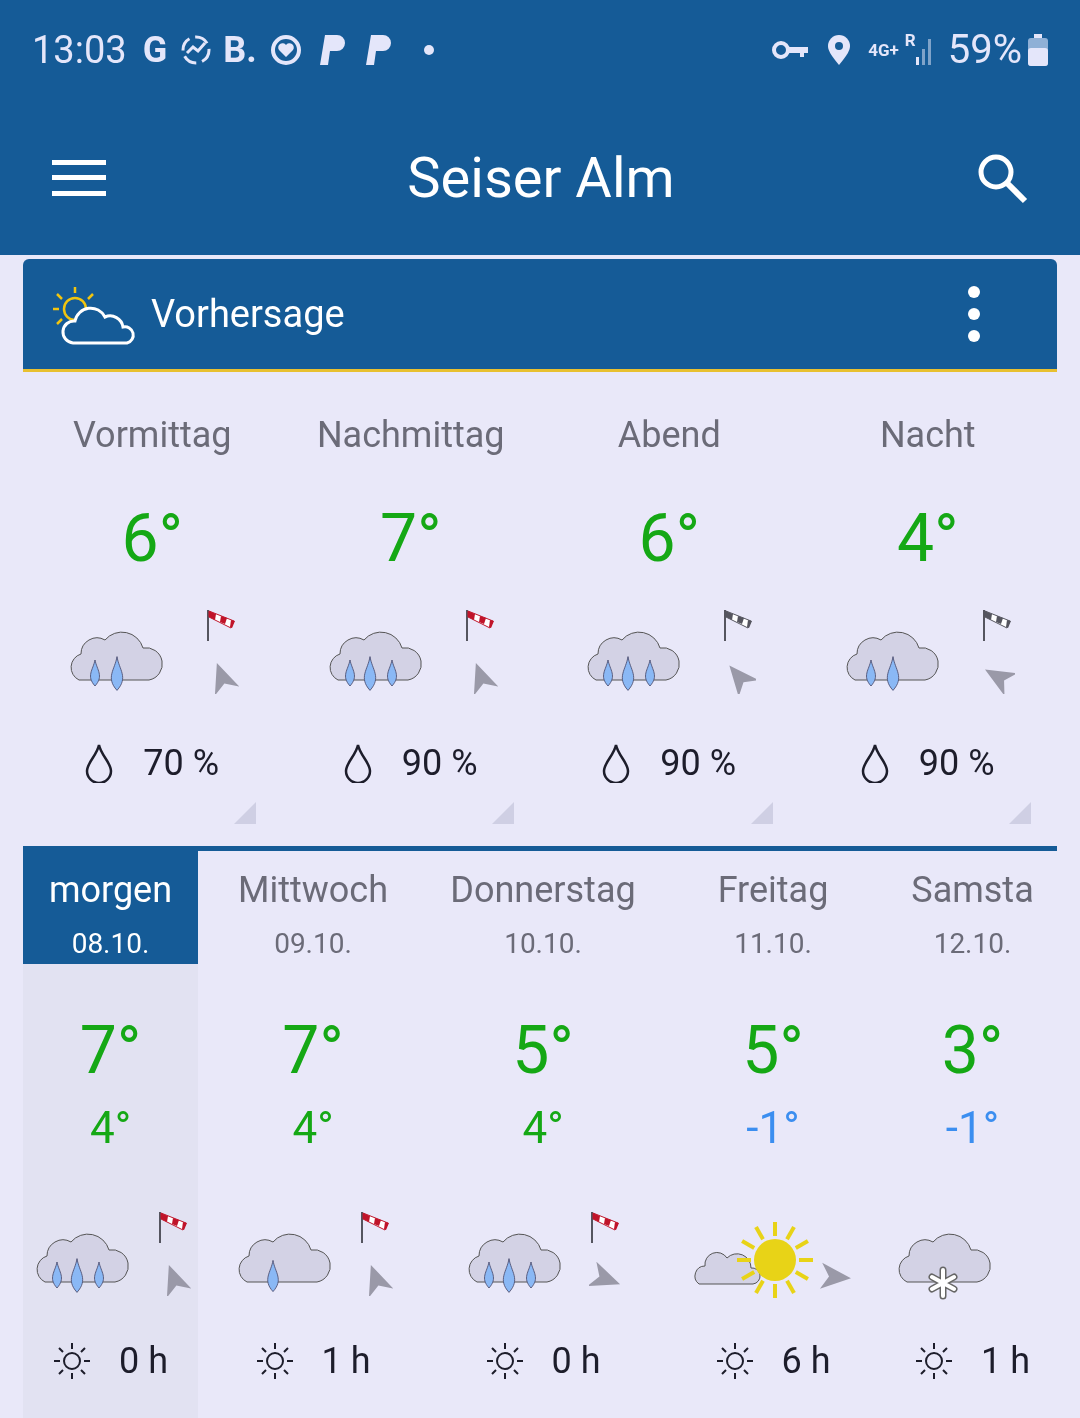 Image resolution: width=1080 pixels, height=1418 pixels. I want to click on period-label: Nachmittag, so click(410, 435).